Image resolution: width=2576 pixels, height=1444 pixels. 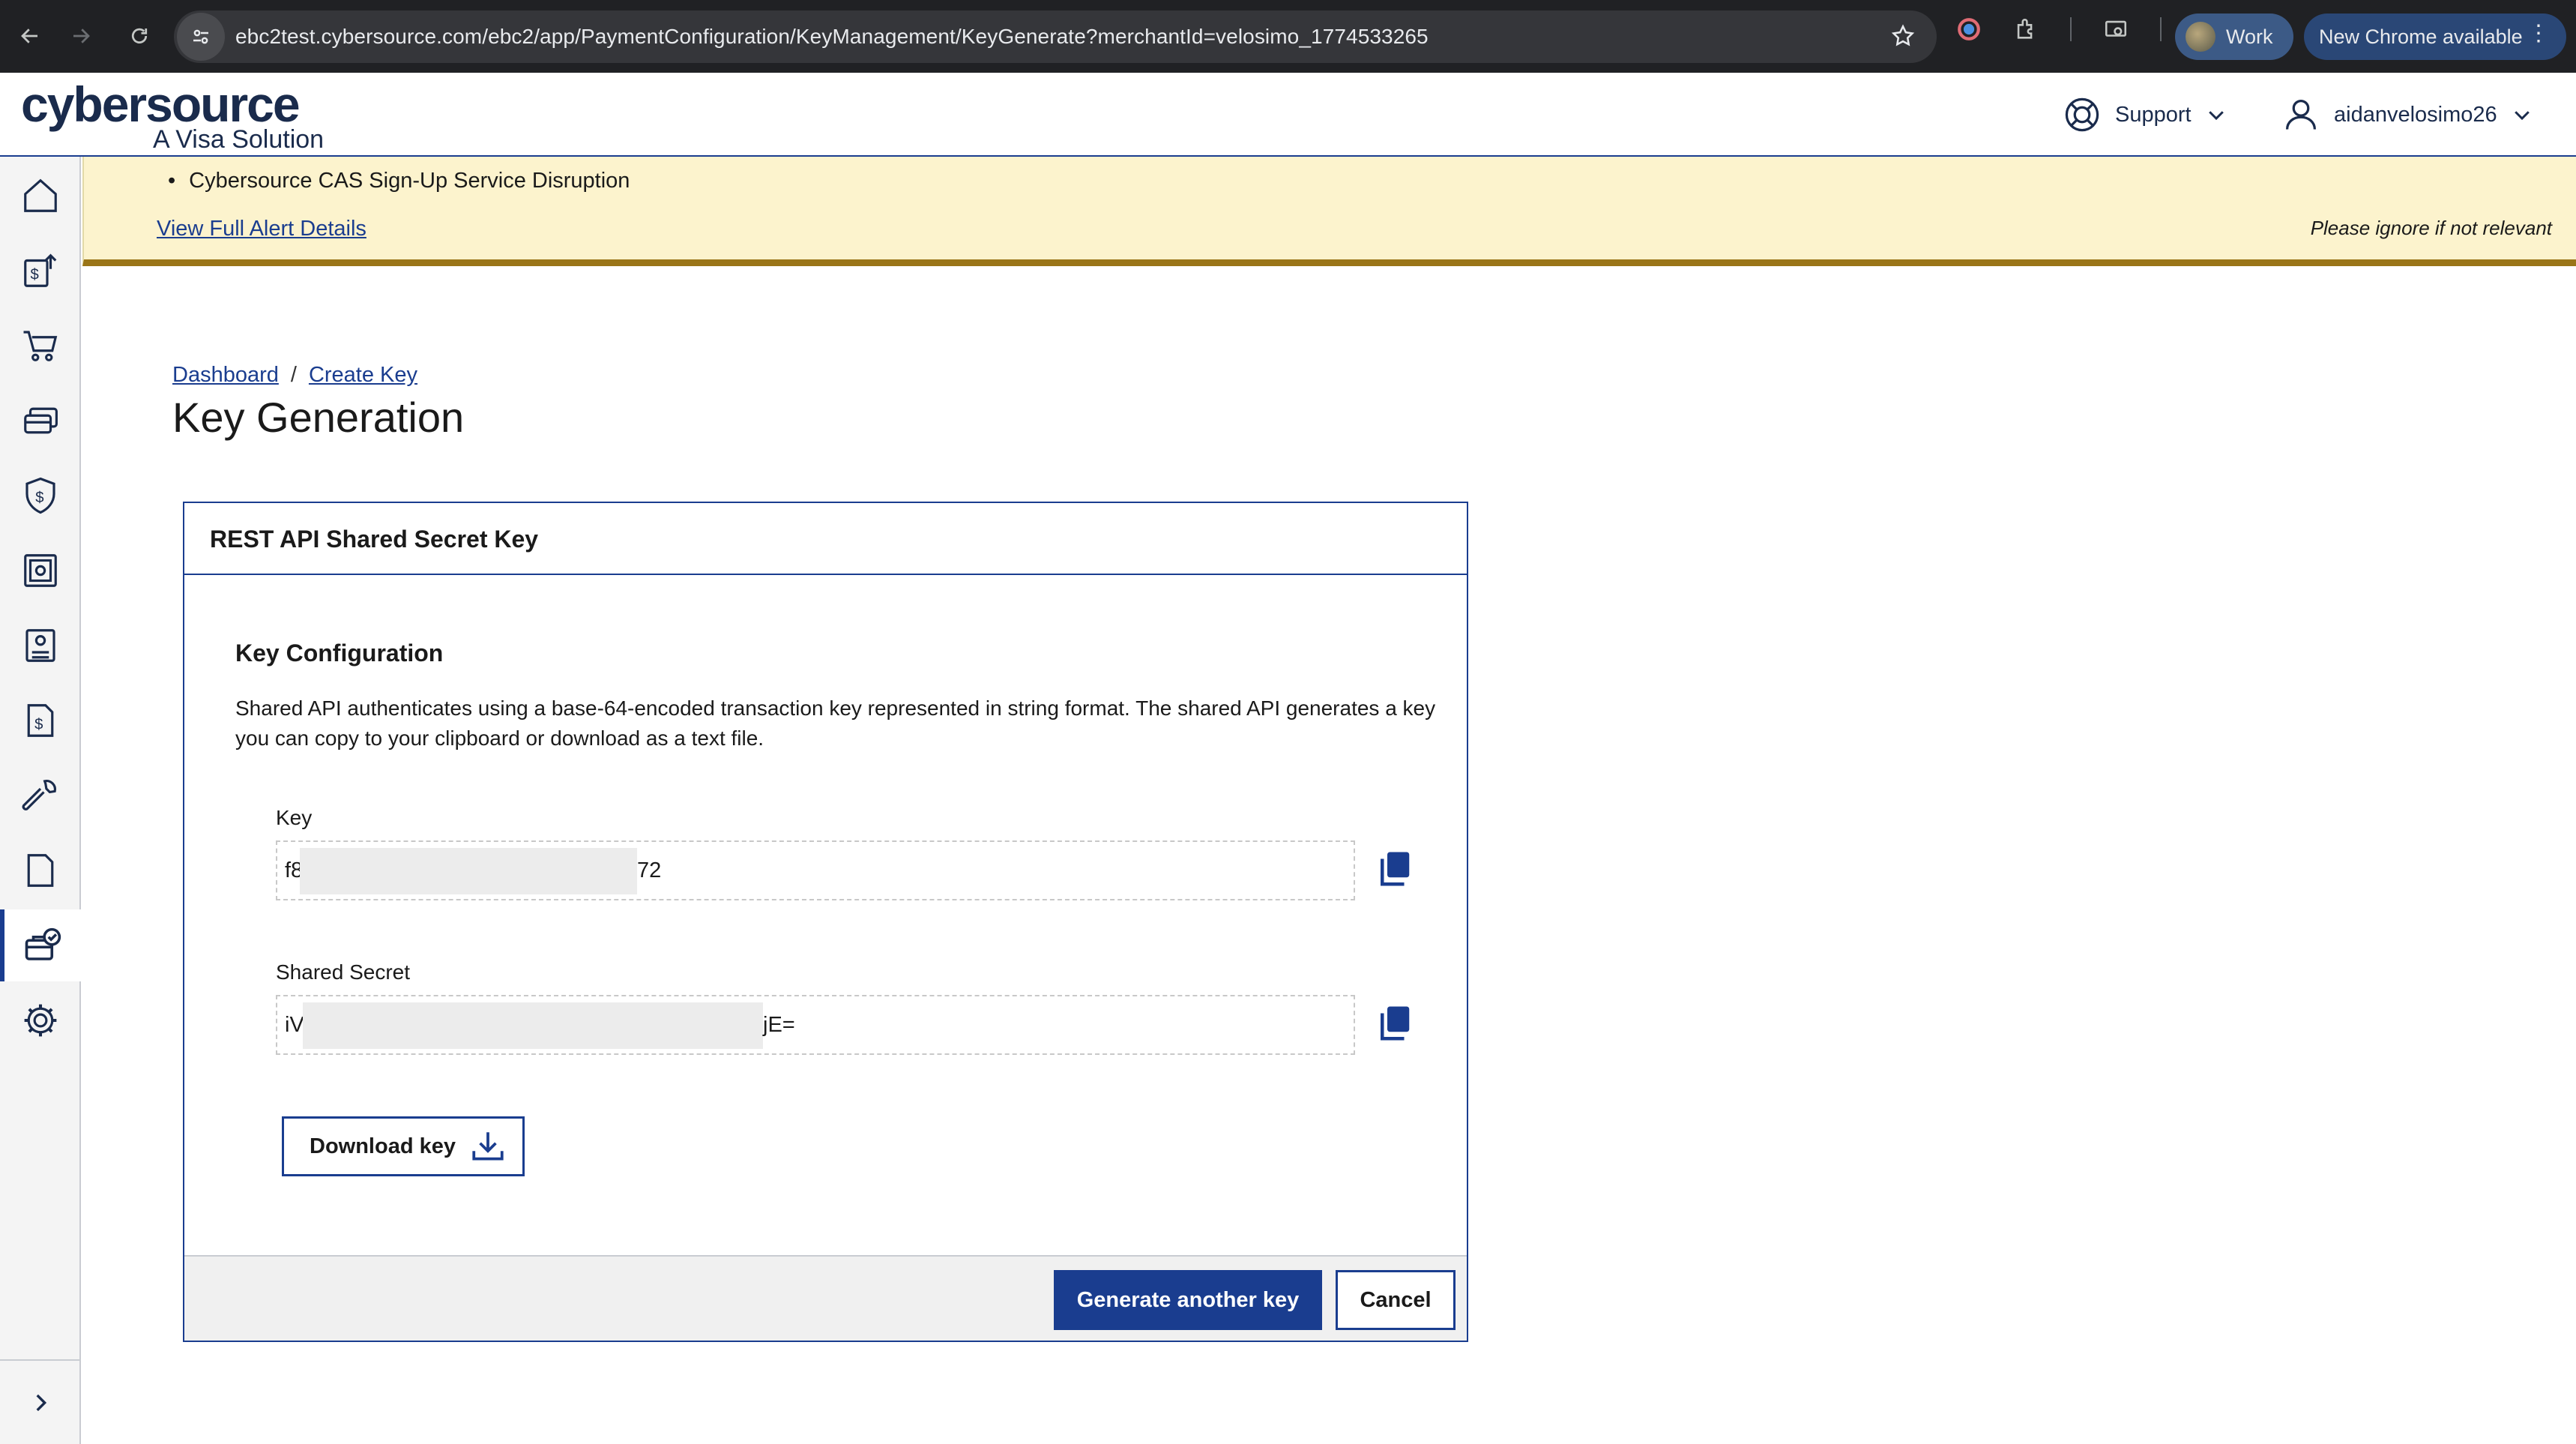 I want to click on card-header: REST API Shared Secret Key, so click(x=826, y=539).